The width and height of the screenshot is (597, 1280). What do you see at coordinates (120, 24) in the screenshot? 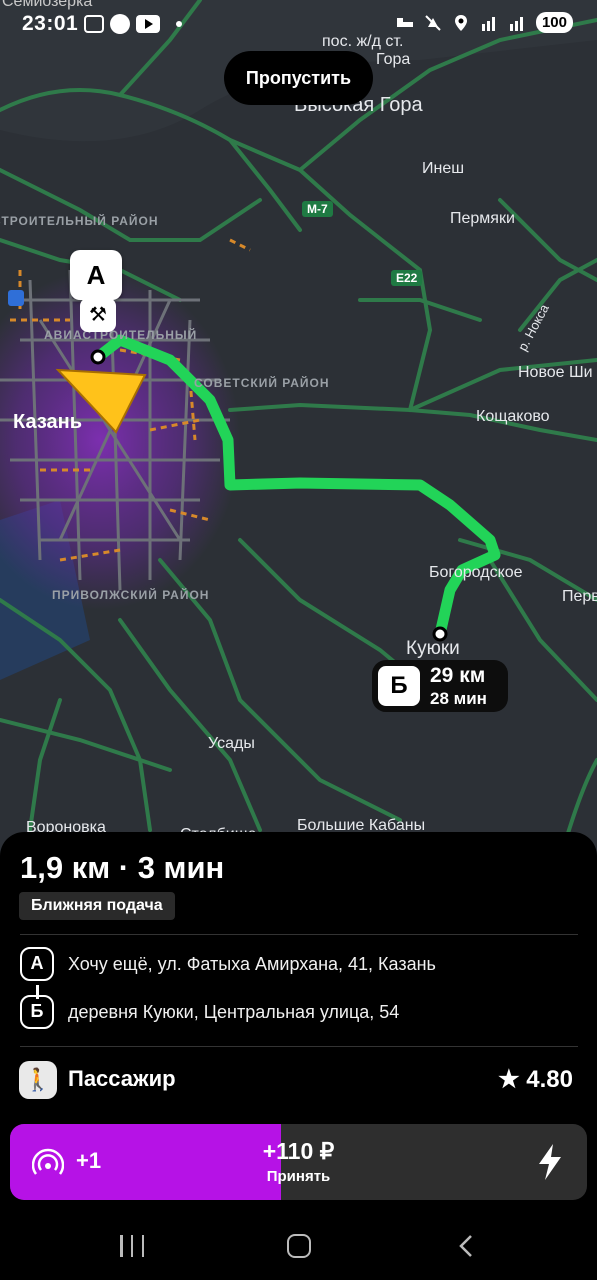
I see `app-notification-icon` at bounding box center [120, 24].